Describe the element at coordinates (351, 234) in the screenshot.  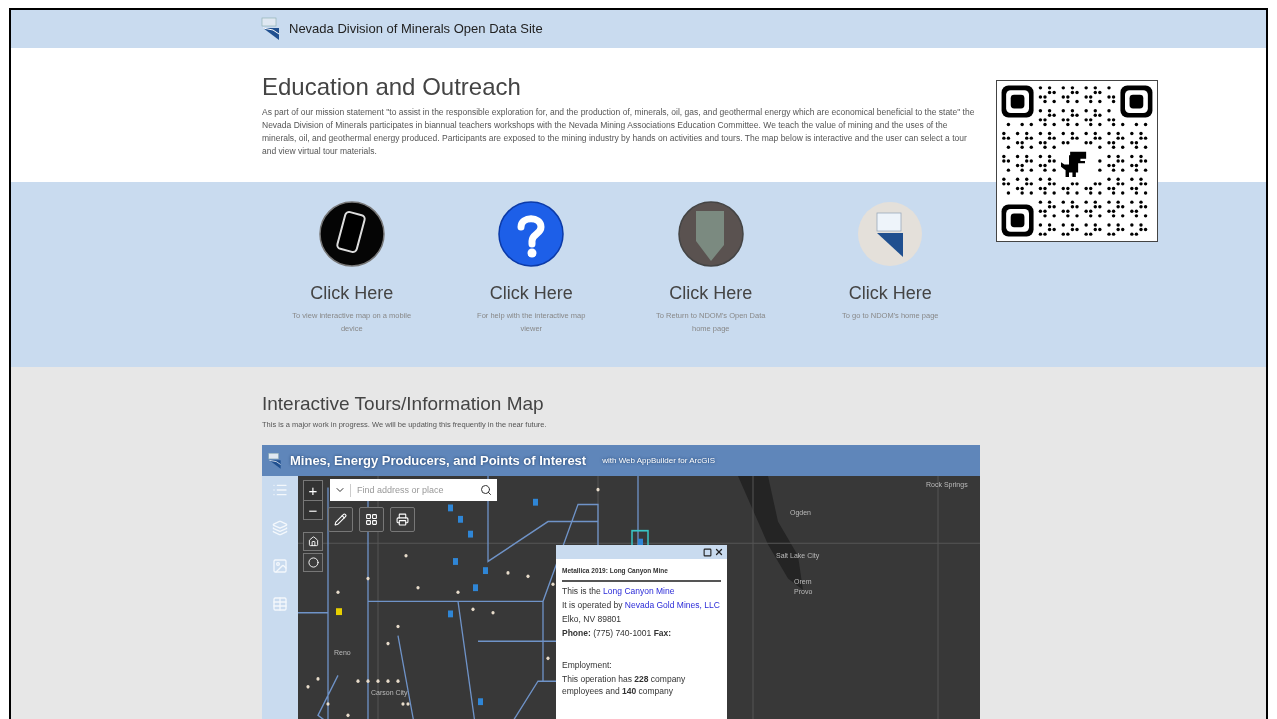
I see `phone-icon` at that location.